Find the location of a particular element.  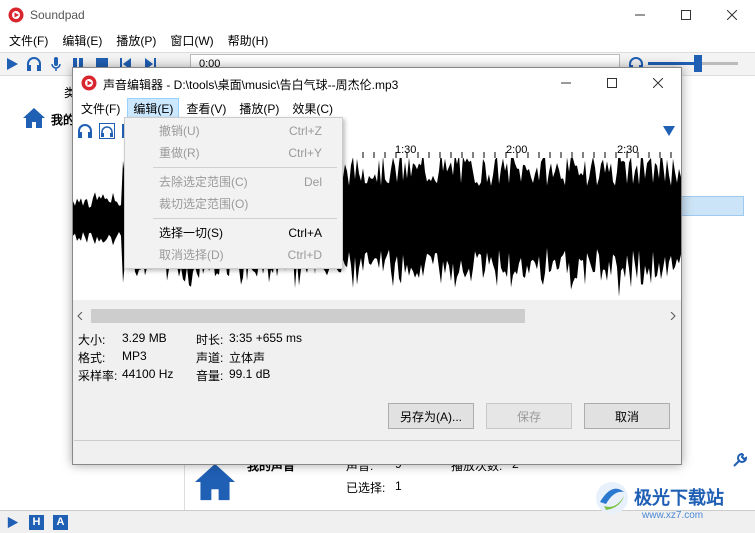

close-button is located at coordinates (732, 15).